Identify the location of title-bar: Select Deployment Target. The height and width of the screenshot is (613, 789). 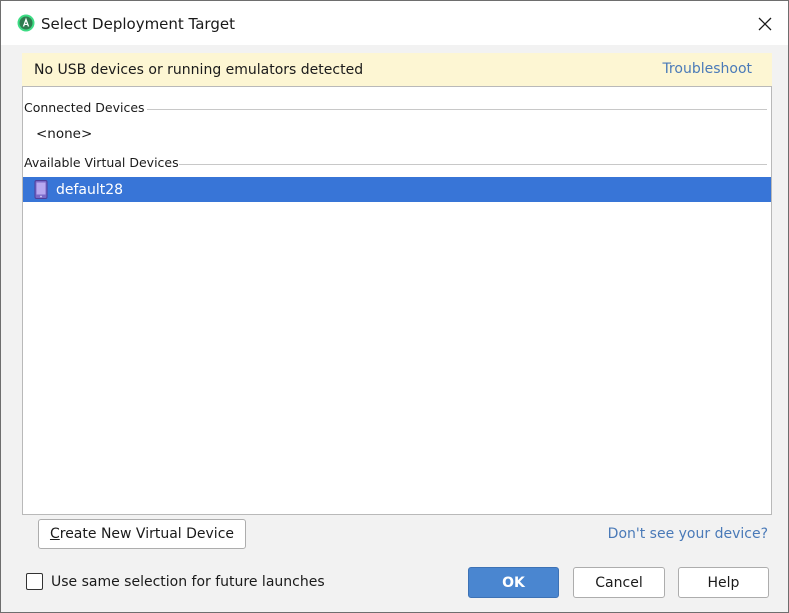
(394, 23).